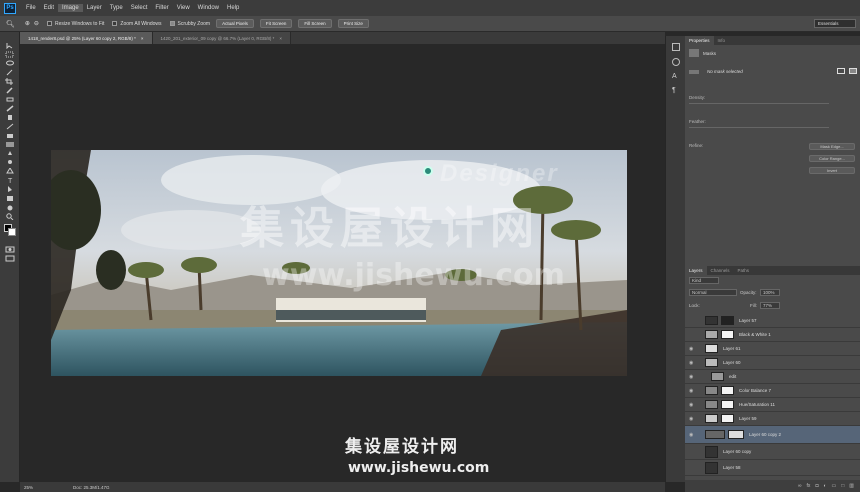  I want to click on menu-select: Select, so click(139, 8).